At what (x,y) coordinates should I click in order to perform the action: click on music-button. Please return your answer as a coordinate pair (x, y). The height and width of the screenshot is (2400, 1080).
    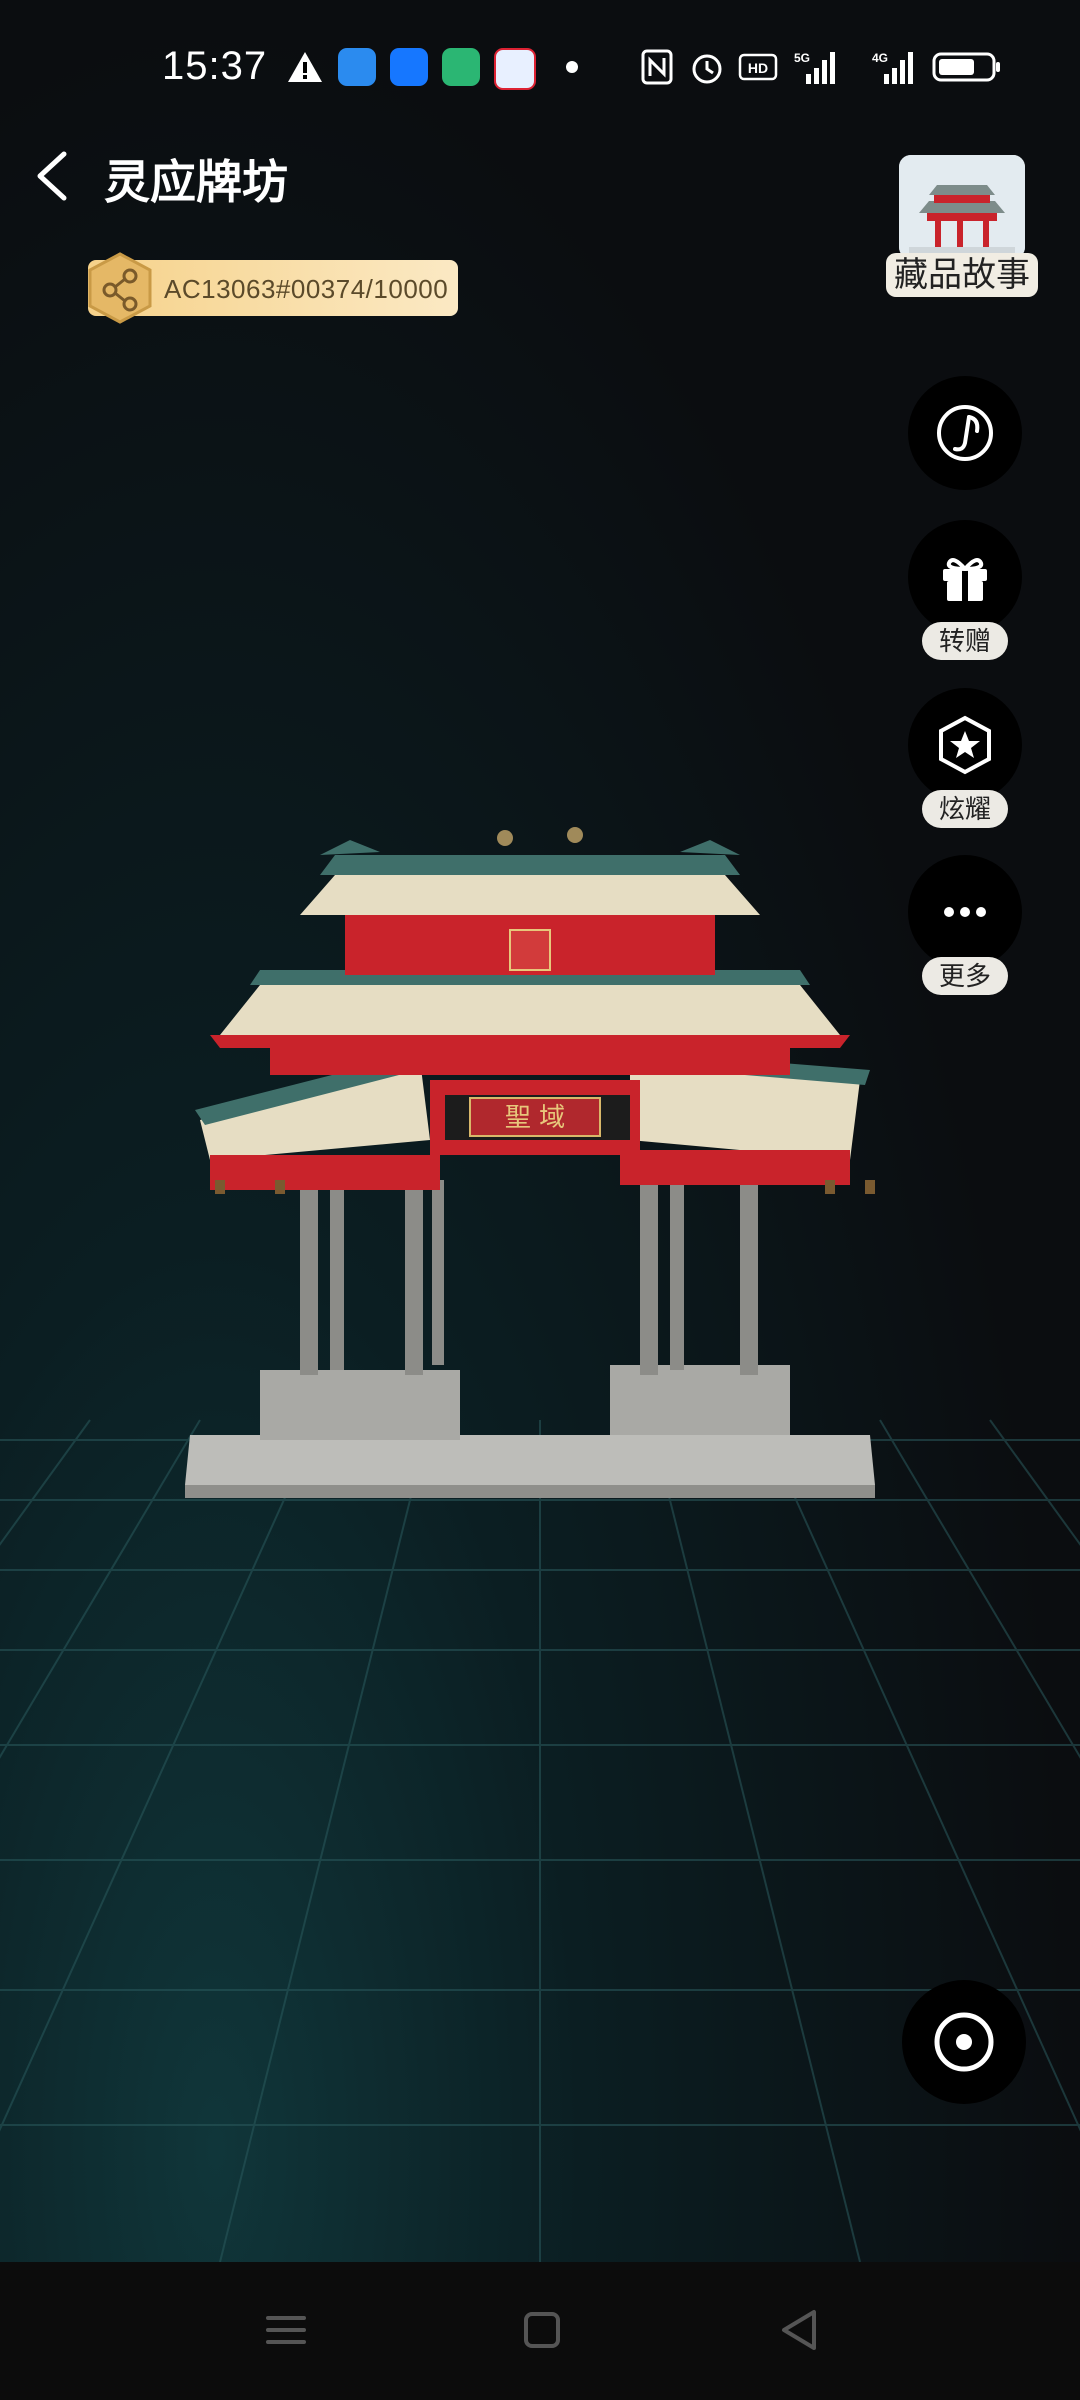
    Looking at the image, I should click on (965, 433).